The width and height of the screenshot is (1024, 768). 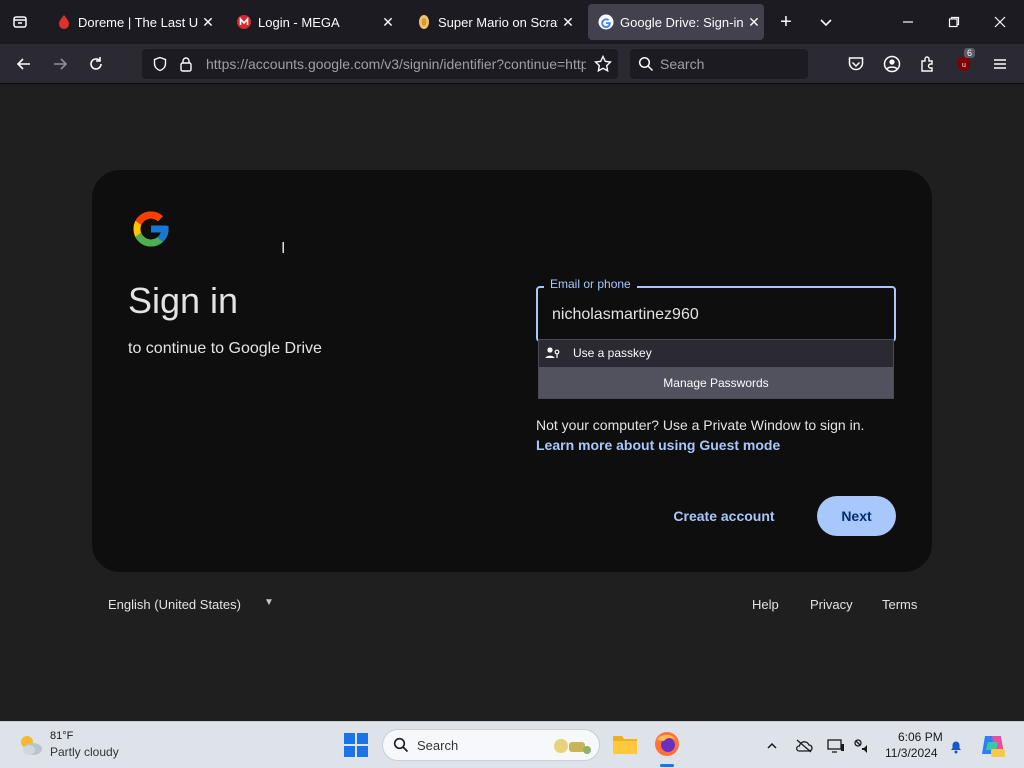 What do you see at coordinates (625, 315) in the screenshot?
I see `email-field-value: nicholasmartinez960` at bounding box center [625, 315].